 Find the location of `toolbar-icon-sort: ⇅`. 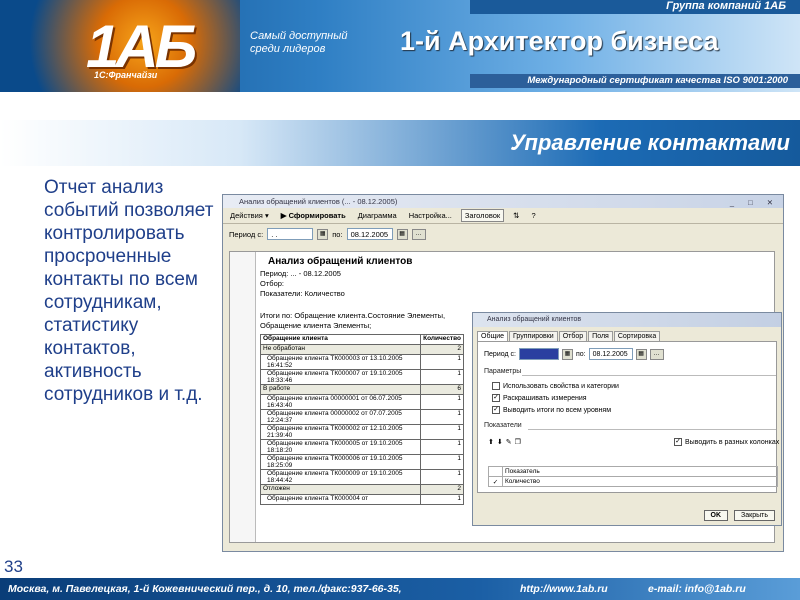

toolbar-icon-sort: ⇅ is located at coordinates (516, 215).